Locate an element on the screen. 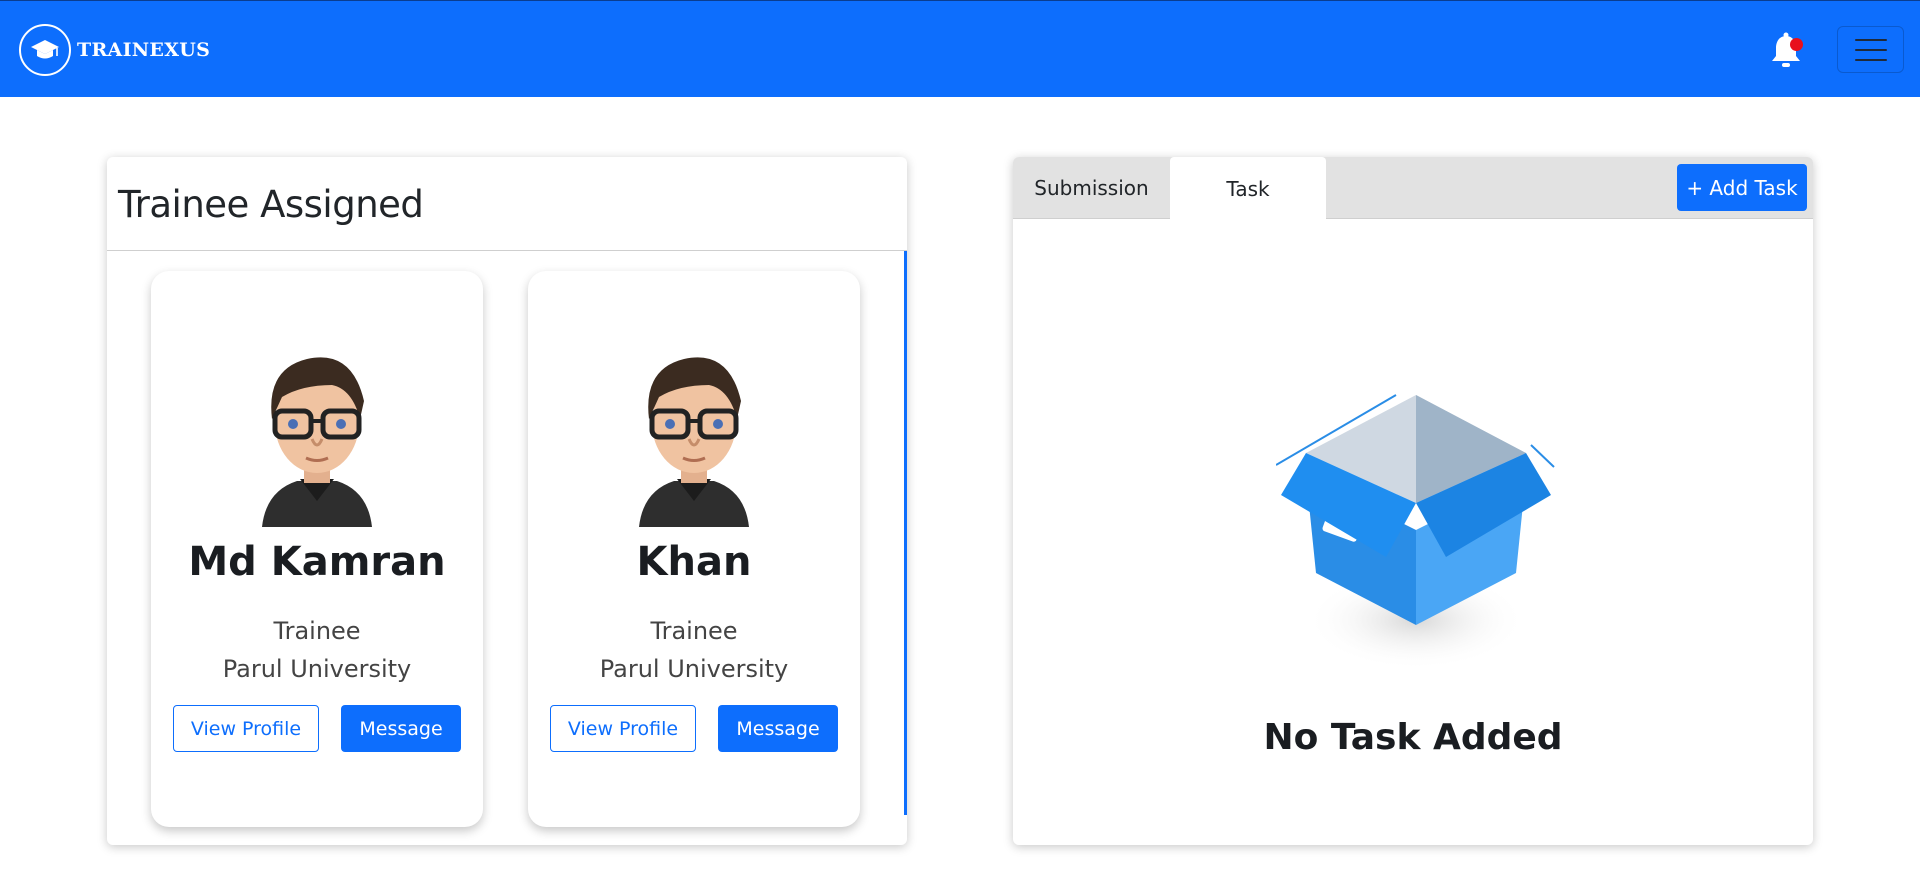 This screenshot has height=882, width=1920. empty-box-icon is located at coordinates (1415, 532).